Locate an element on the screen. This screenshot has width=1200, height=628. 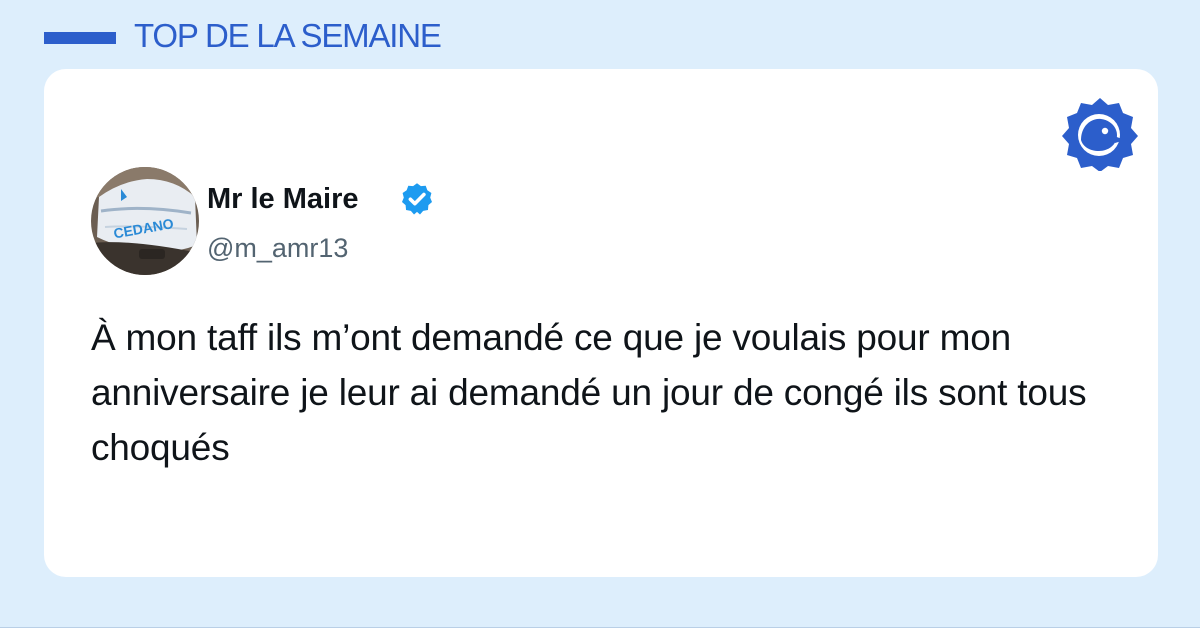
header-accent-bar is located at coordinates (80, 38).